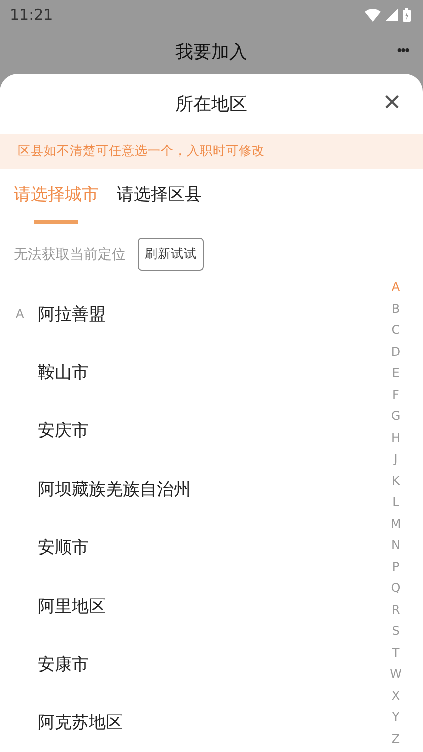  What do you see at coordinates (396, 696) in the screenshot?
I see `index-letter: X` at bounding box center [396, 696].